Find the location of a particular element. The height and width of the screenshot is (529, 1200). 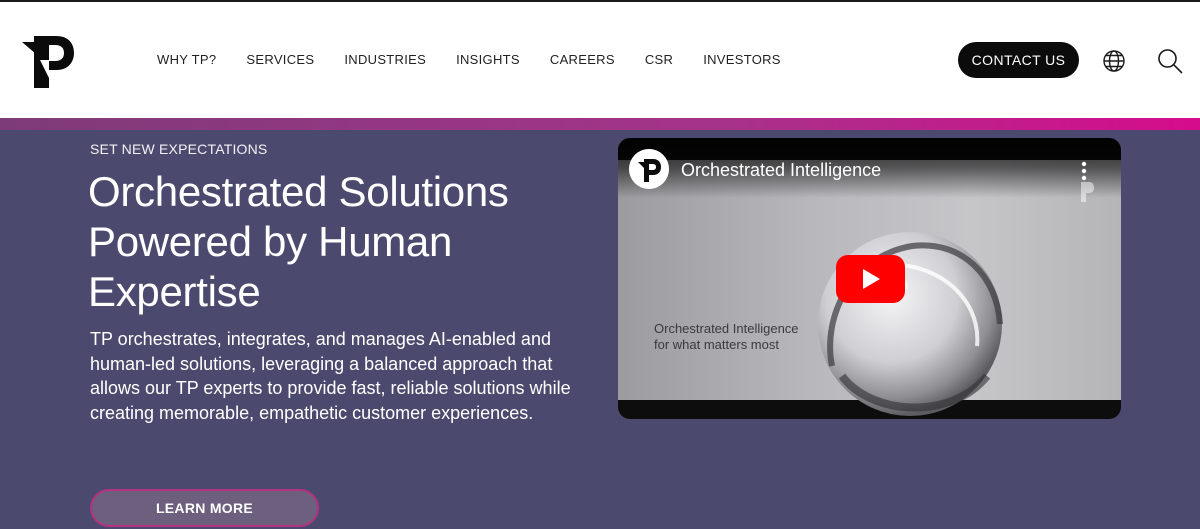

nav-insights: INSIGHTS is located at coordinates (488, 59).